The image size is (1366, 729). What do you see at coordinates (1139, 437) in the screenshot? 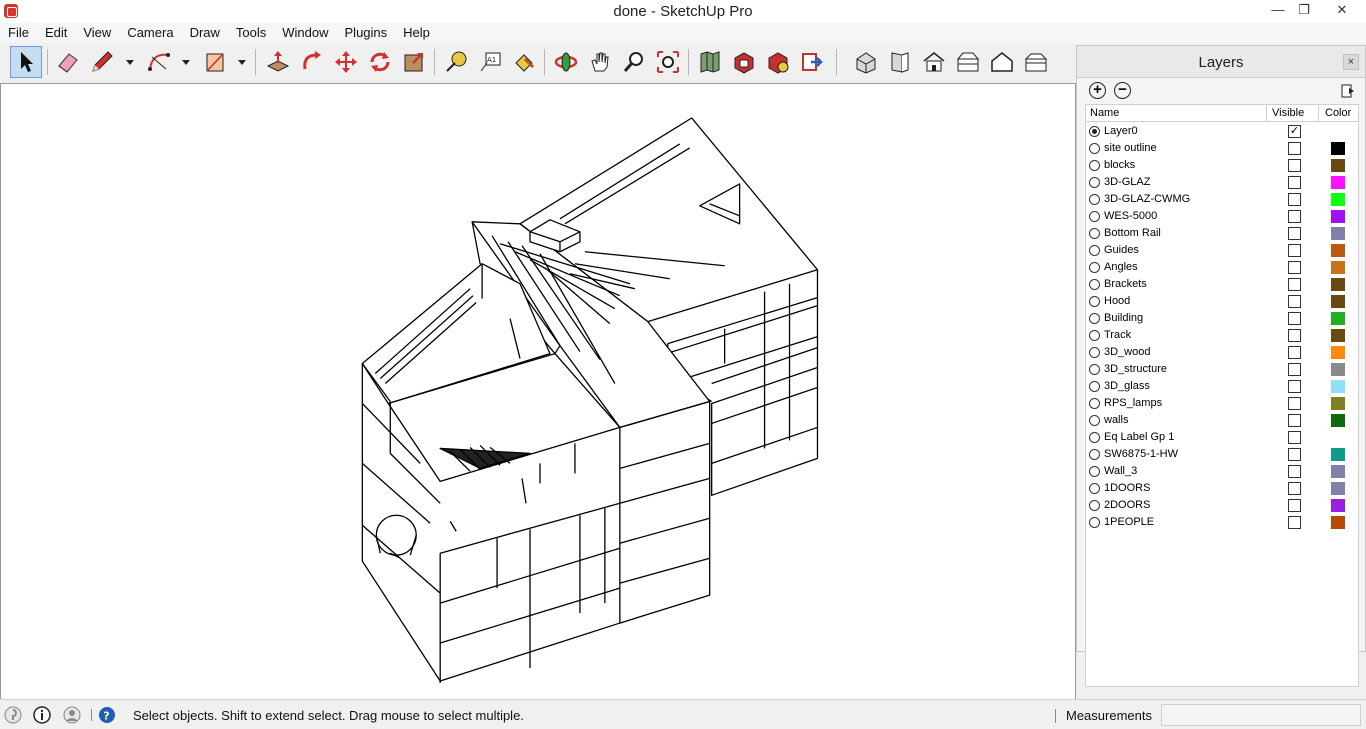
I see `layer-name: Eq Label Gp 1` at bounding box center [1139, 437].